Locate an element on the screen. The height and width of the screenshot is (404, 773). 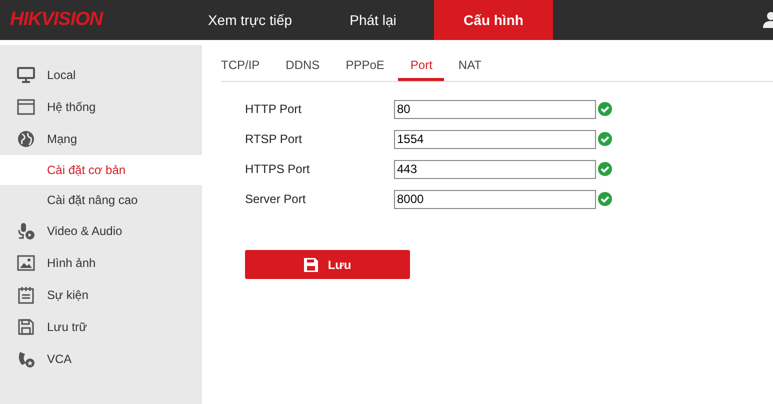
nav-tab: Cấu hình is located at coordinates (493, 20).